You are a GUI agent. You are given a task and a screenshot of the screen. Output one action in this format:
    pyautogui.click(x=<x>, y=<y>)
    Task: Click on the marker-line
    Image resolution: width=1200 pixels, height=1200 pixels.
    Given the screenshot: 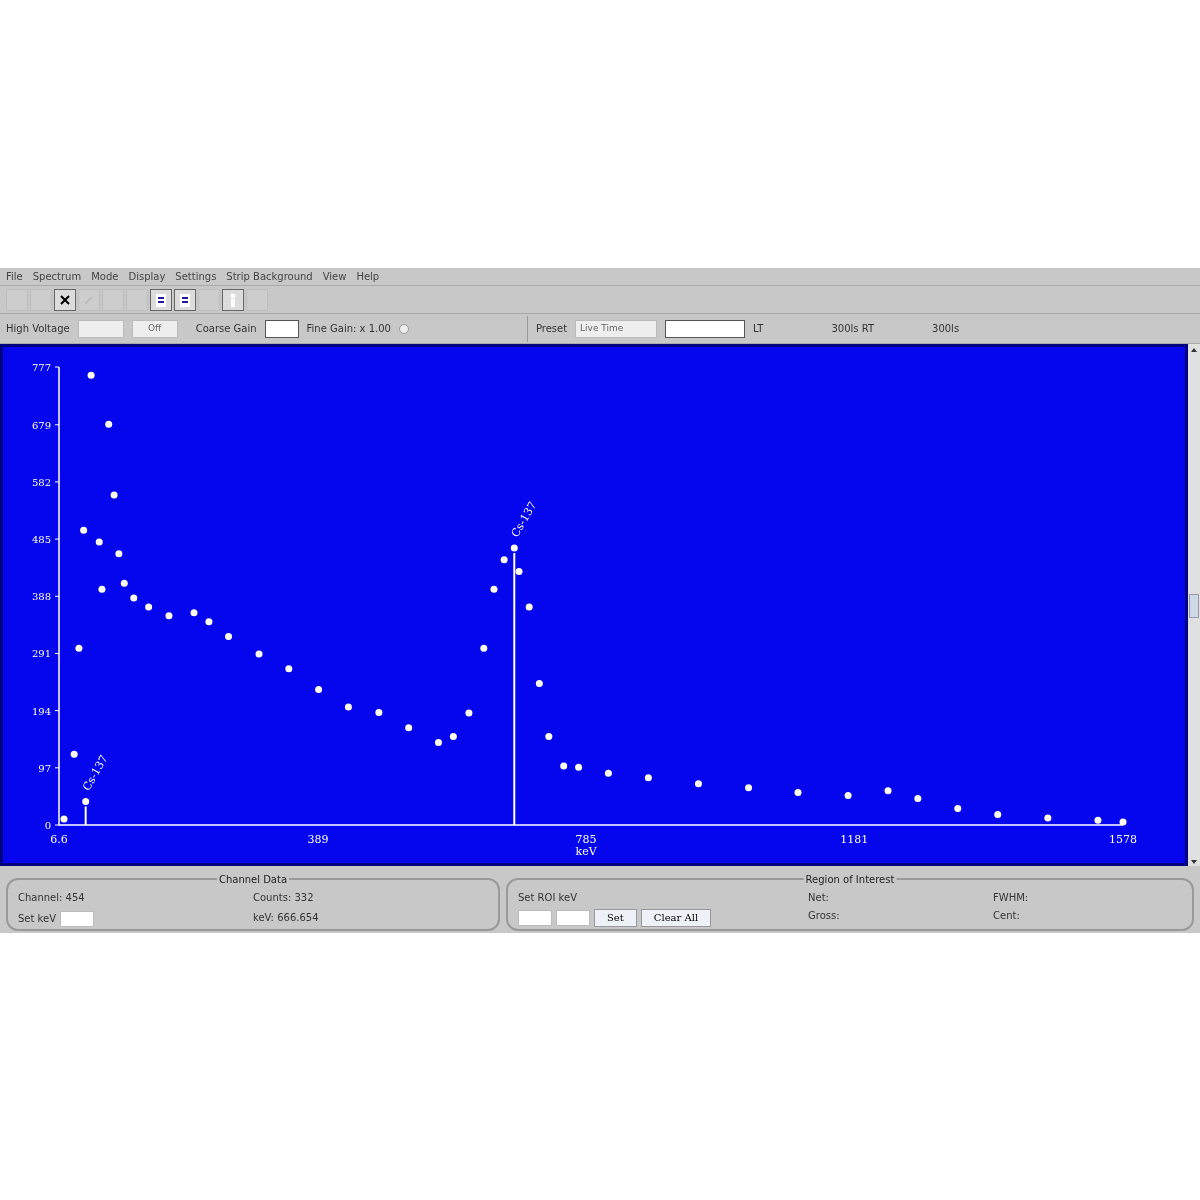 What is the action you would take?
    pyautogui.click(x=85, y=815)
    